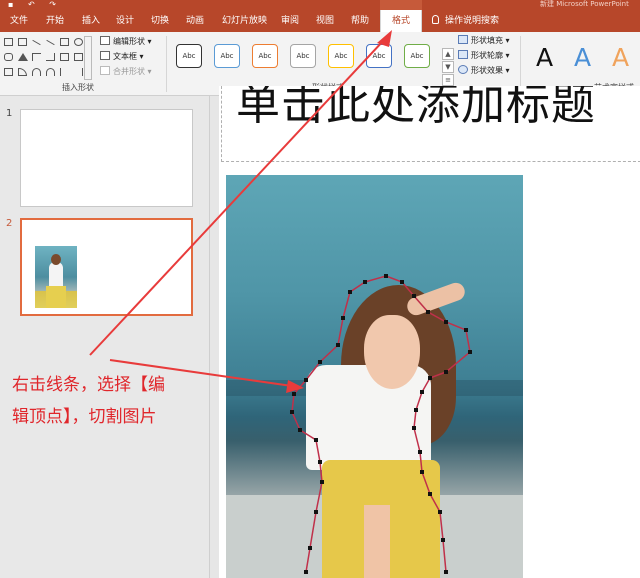  I want to click on photo-leg, so click(377, 541).